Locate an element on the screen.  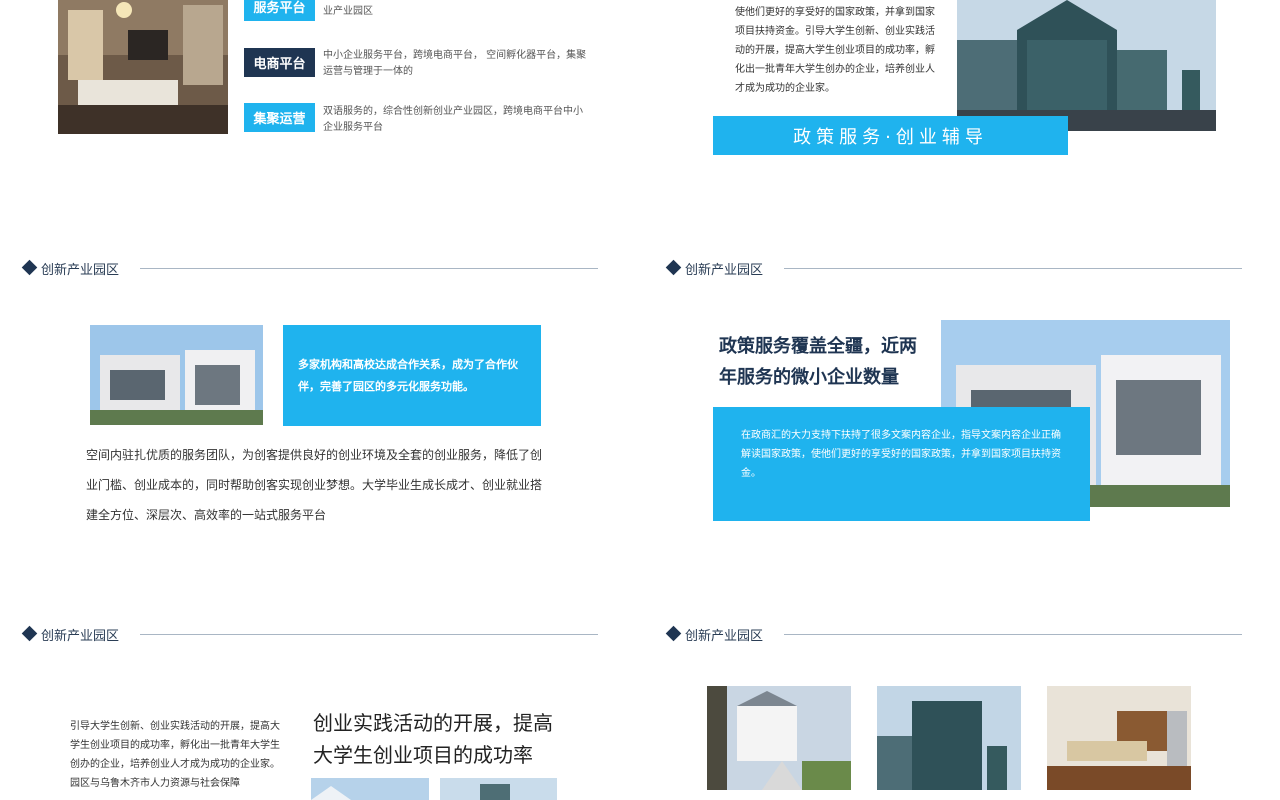
cooperation-box: 多家机构和高校达成合作关系，成为了合作伙伴，完善了园区的多元化服务功能。 is located at coordinates (412, 375).